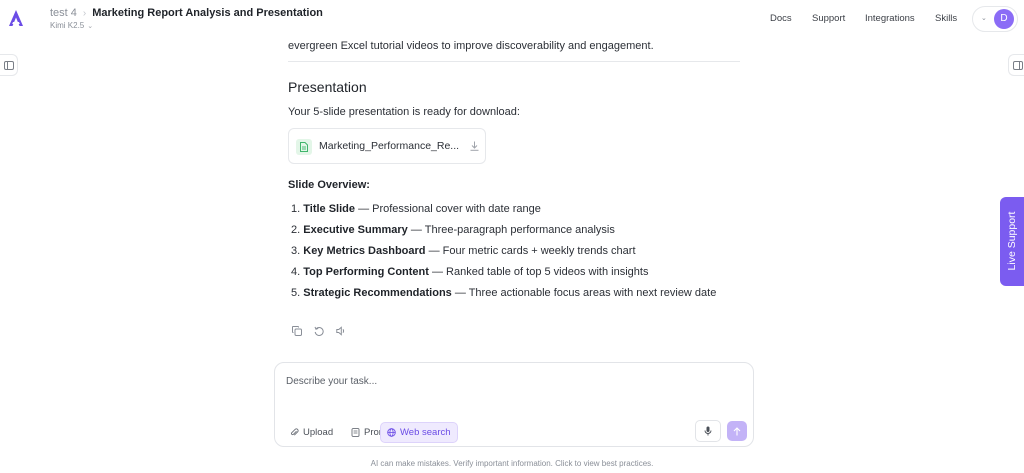 The height and width of the screenshot is (473, 1024). I want to click on left-sidebar-toggle, so click(9, 65).